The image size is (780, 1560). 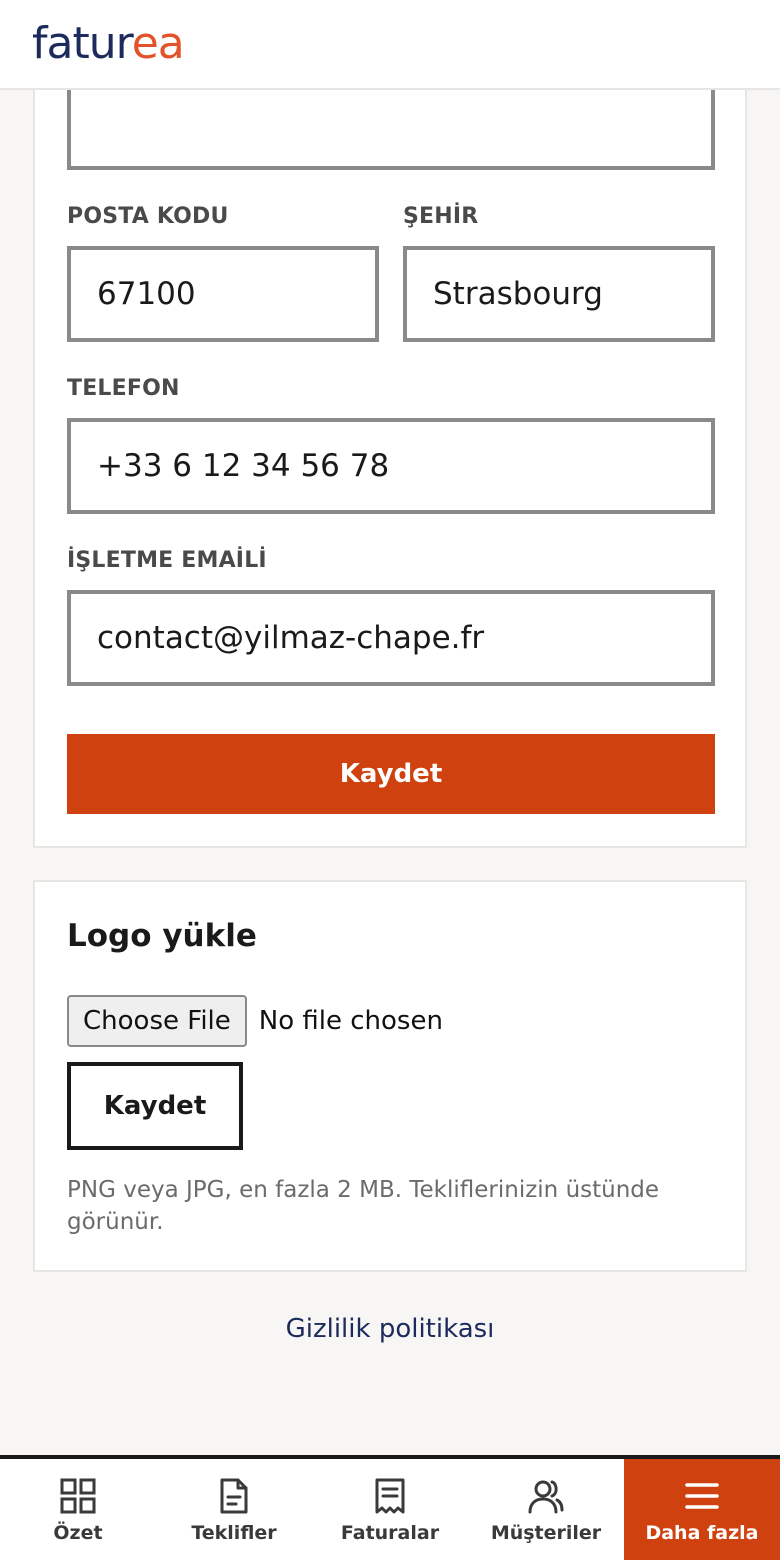 What do you see at coordinates (546, 1532) in the screenshot?
I see `nav-label-musteriler: Müşteriler` at bounding box center [546, 1532].